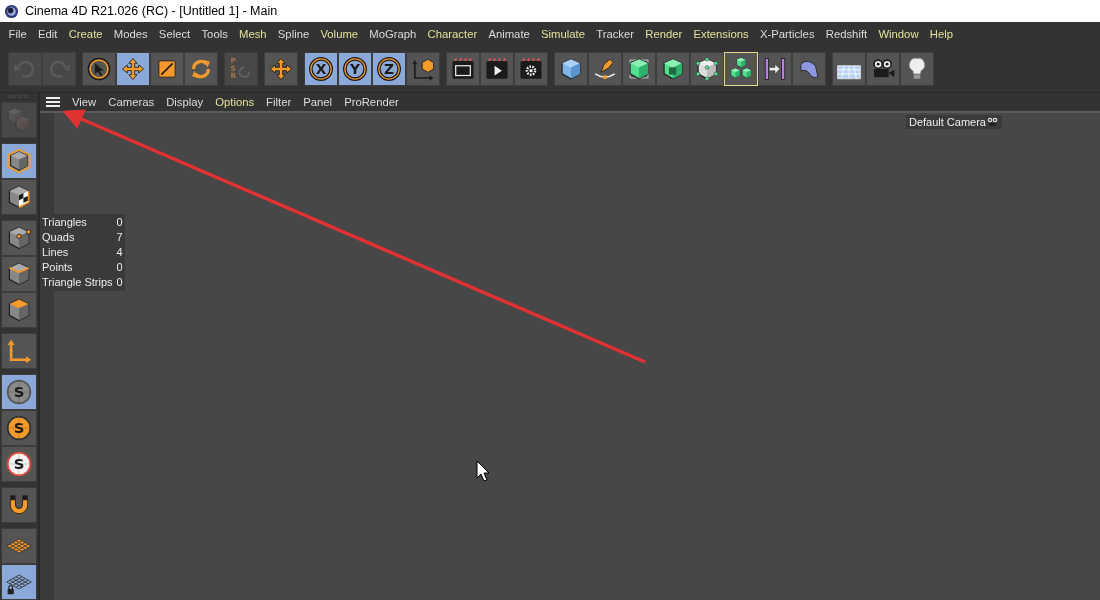  Describe the element at coordinates (941, 34) in the screenshot. I see `menu-item: Help` at that location.